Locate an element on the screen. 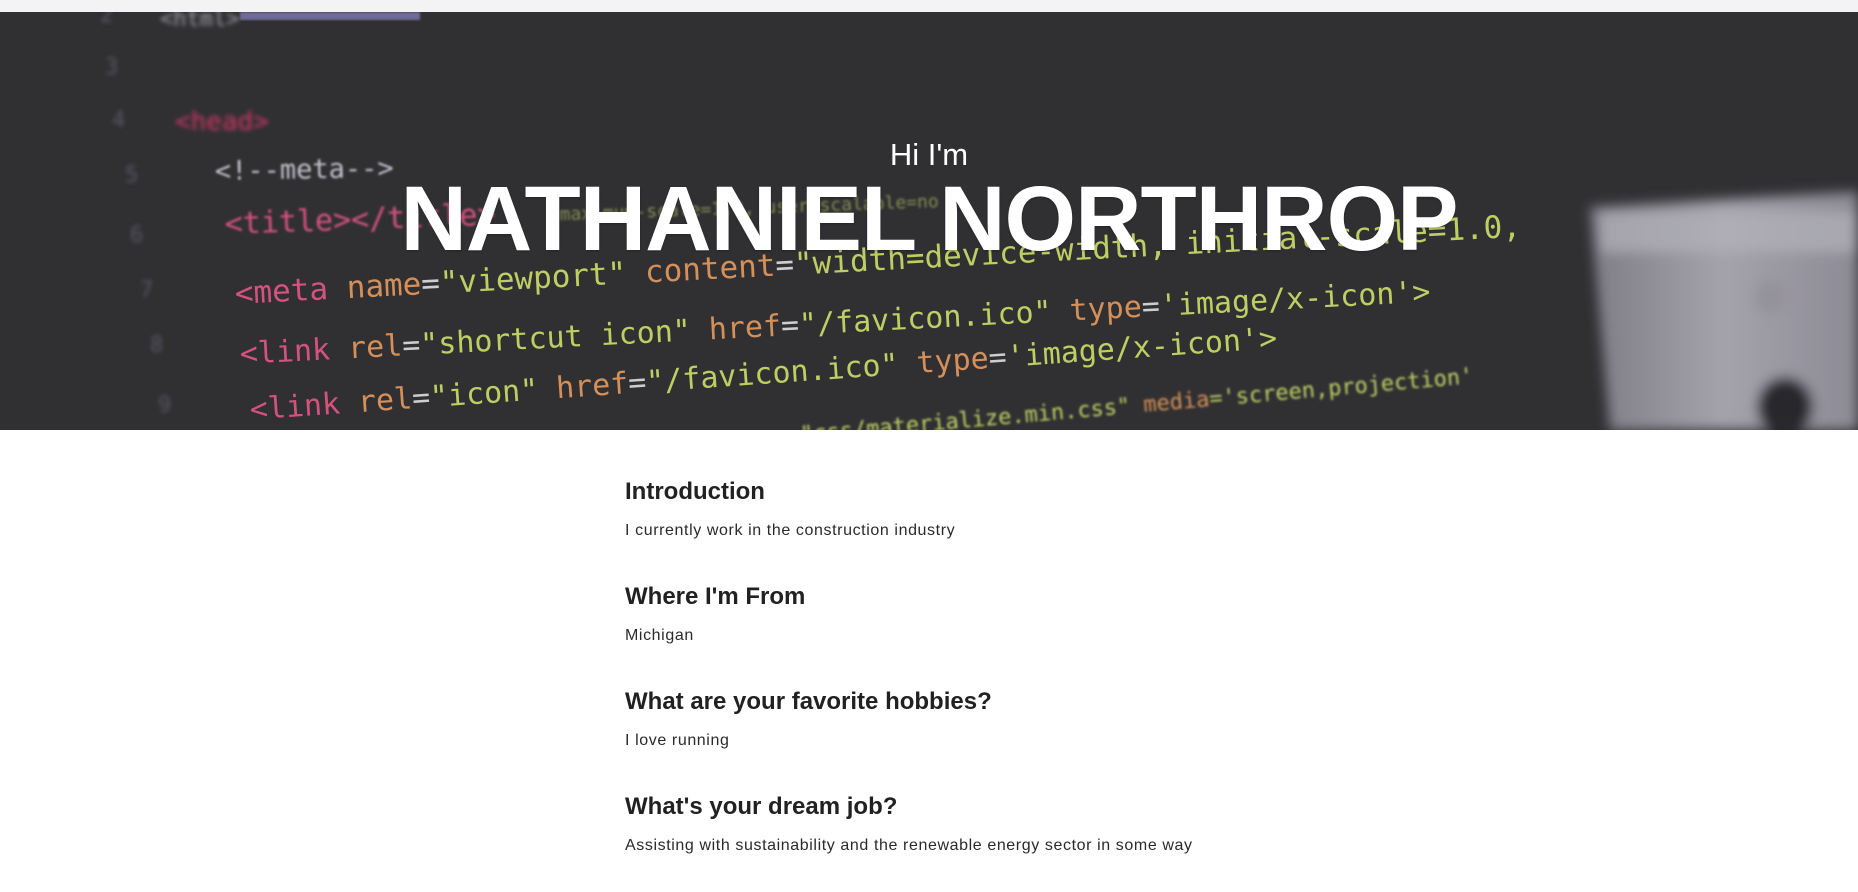 The height and width of the screenshot is (892, 1858). section-where-from: Where I'm From Michigan is located at coordinates (1075, 611).